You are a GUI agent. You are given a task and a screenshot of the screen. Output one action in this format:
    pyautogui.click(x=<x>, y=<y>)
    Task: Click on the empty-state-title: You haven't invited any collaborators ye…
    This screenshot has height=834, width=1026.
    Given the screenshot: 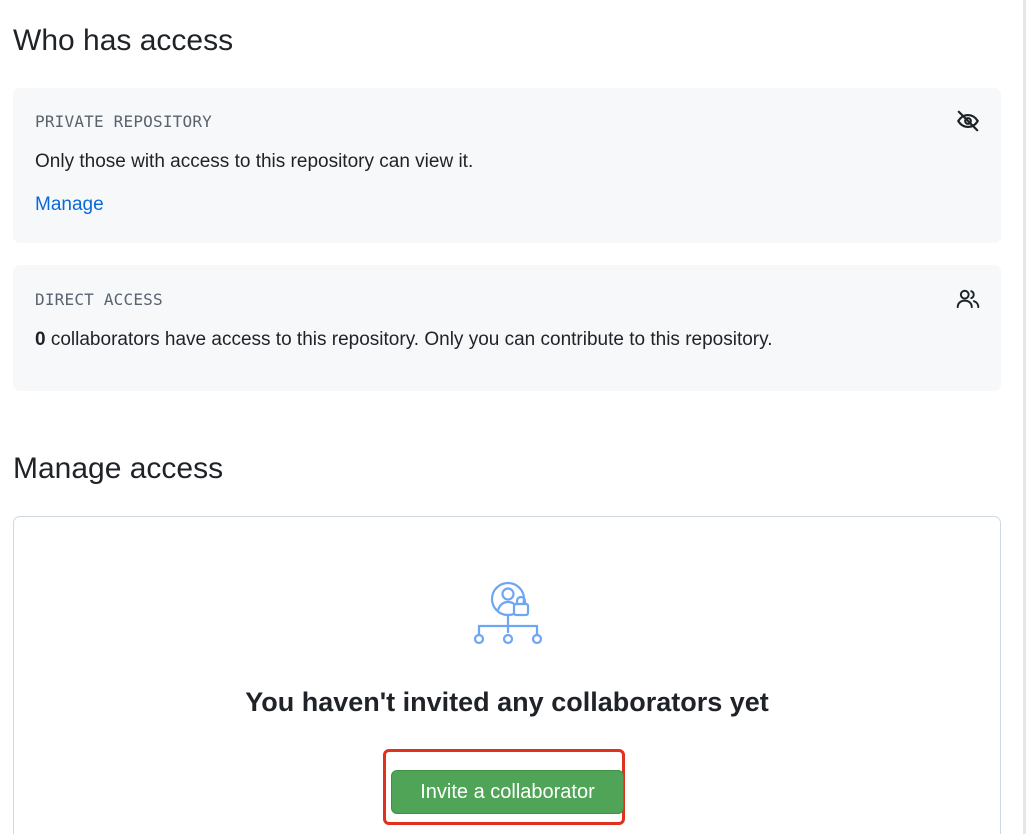 What is the action you would take?
    pyautogui.click(x=507, y=702)
    